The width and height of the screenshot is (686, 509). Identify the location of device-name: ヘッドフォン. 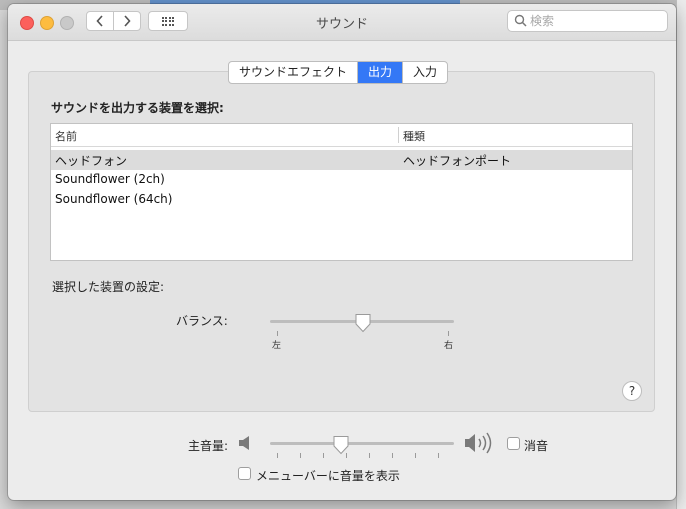
(91, 161).